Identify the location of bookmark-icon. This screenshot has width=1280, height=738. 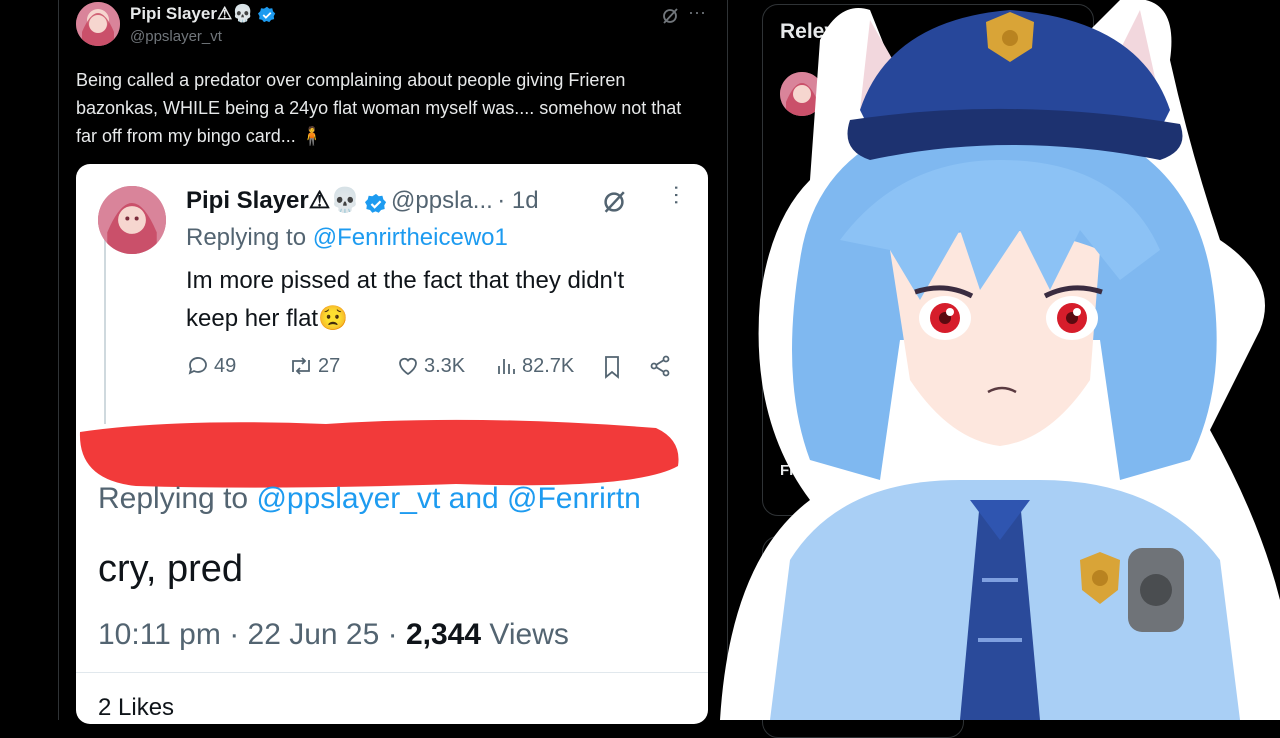
(612, 367).